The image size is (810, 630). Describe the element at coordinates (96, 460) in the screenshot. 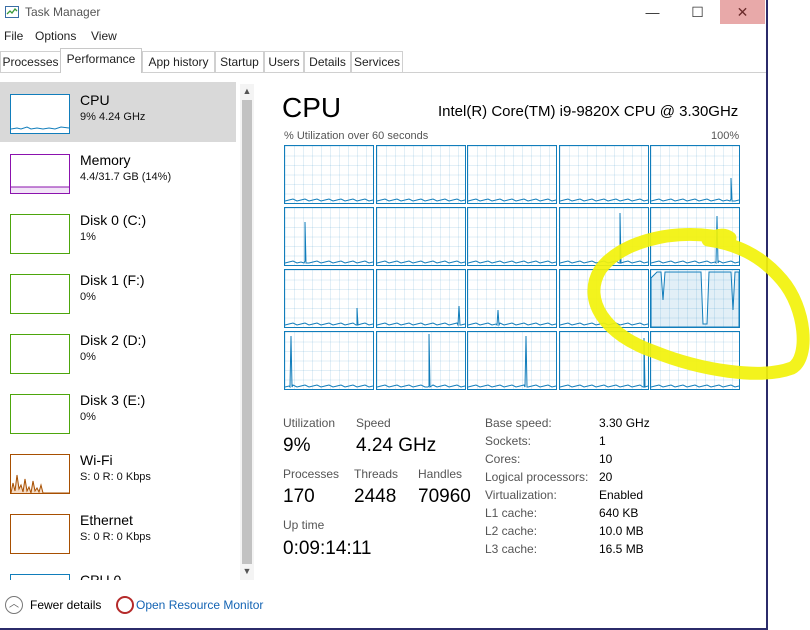

I see `sidebar-label: Wi-Fi` at that location.